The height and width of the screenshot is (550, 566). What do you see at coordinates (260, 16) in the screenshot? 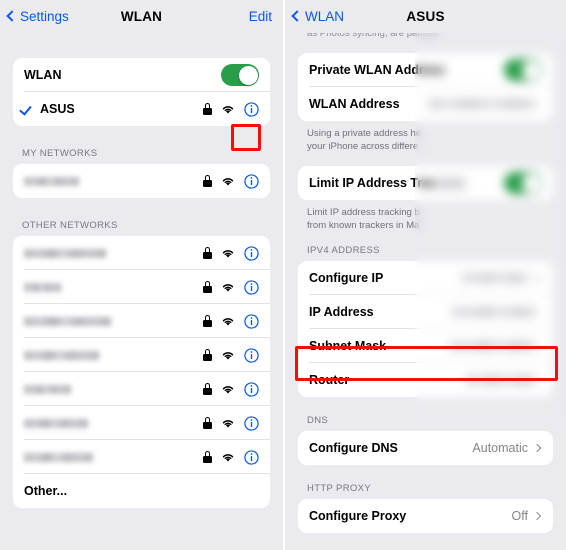
I see `edit-button: Edit` at bounding box center [260, 16].